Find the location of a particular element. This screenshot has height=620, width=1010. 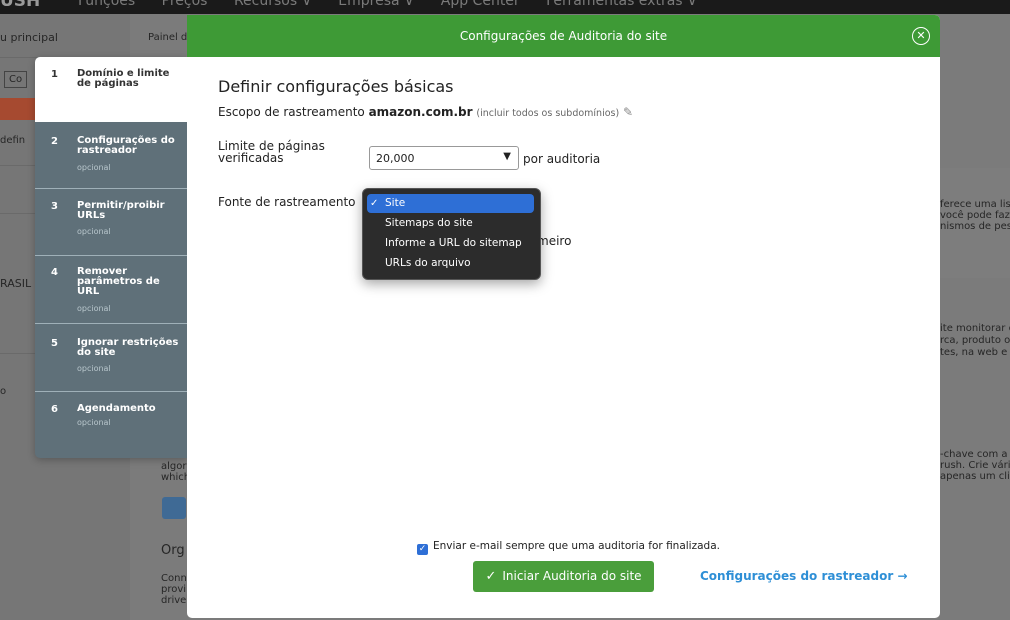

close-icon: ✕ is located at coordinates (921, 36).